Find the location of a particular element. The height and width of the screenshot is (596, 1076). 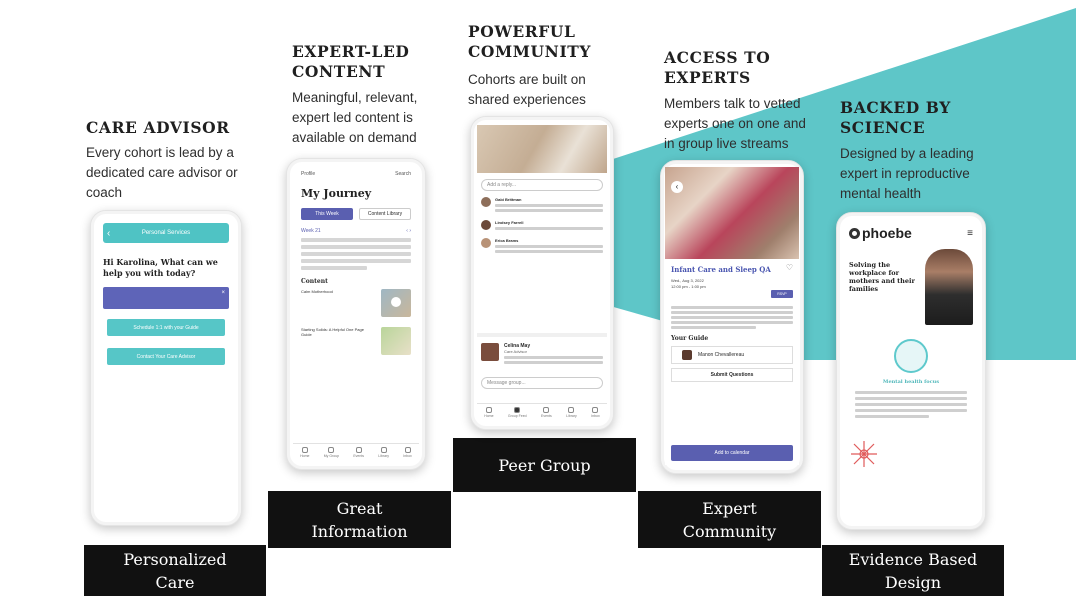

comment: Gabi Brittman is located at coordinates (542, 205).